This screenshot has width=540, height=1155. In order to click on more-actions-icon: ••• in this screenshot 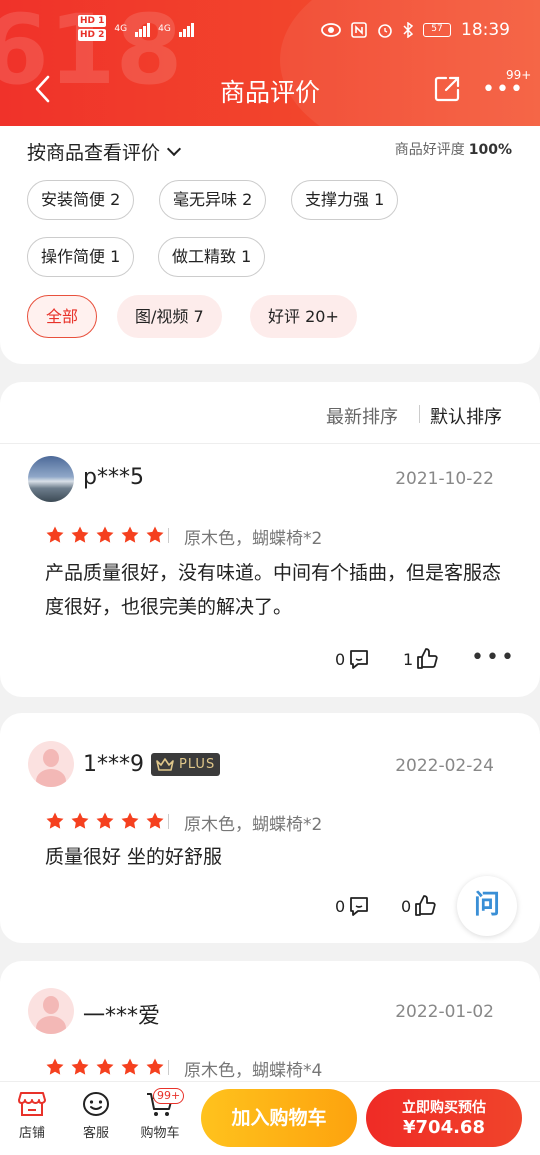, I will do `click(493, 658)`.